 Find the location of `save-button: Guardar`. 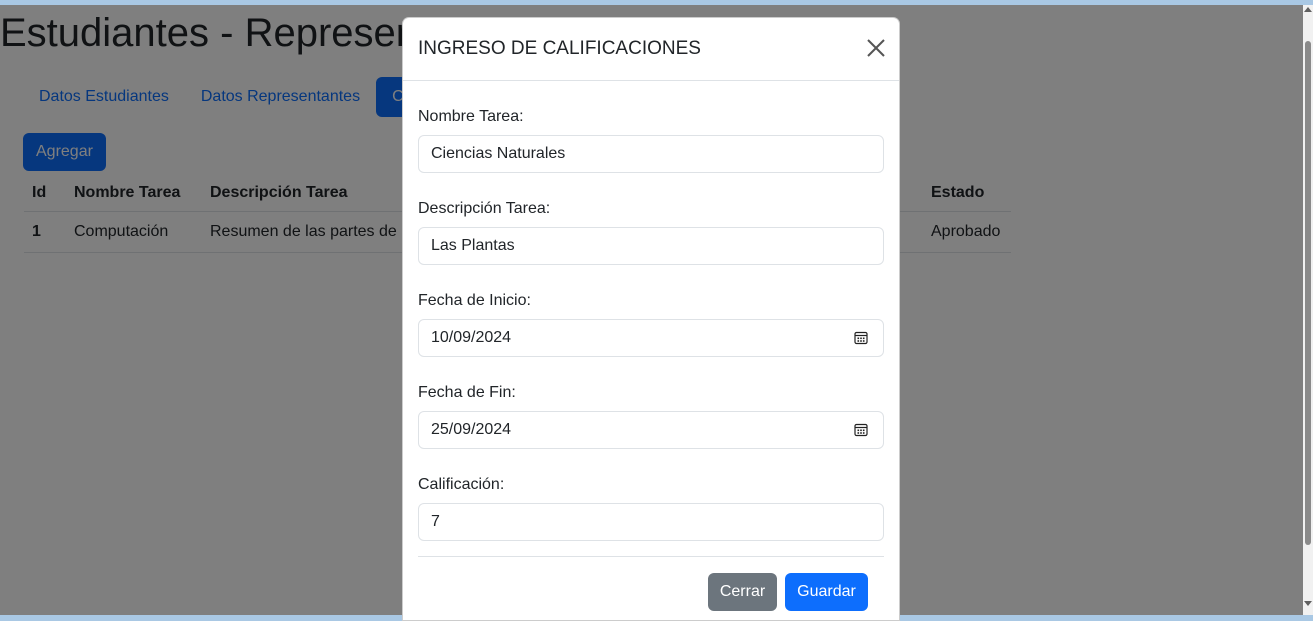

save-button: Guardar is located at coordinates (826, 592).